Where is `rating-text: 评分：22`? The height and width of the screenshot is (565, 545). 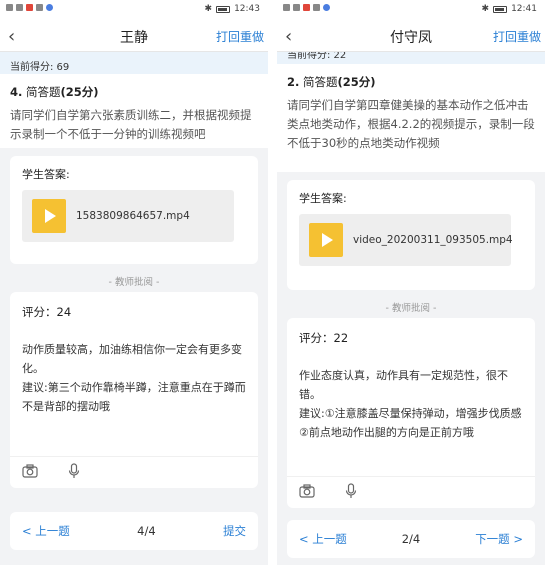
rating-text: 评分：22 is located at coordinates (324, 338).